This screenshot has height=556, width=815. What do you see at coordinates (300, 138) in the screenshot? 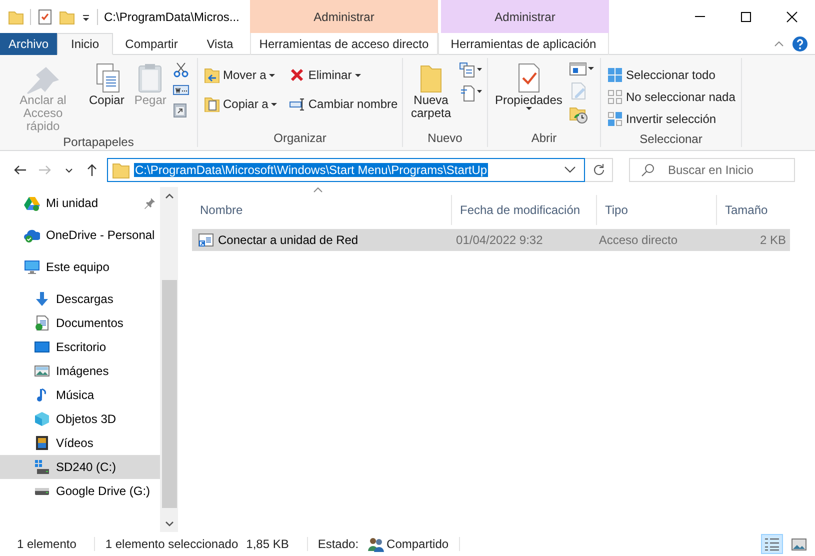
I see `group-label: Organizar` at bounding box center [300, 138].